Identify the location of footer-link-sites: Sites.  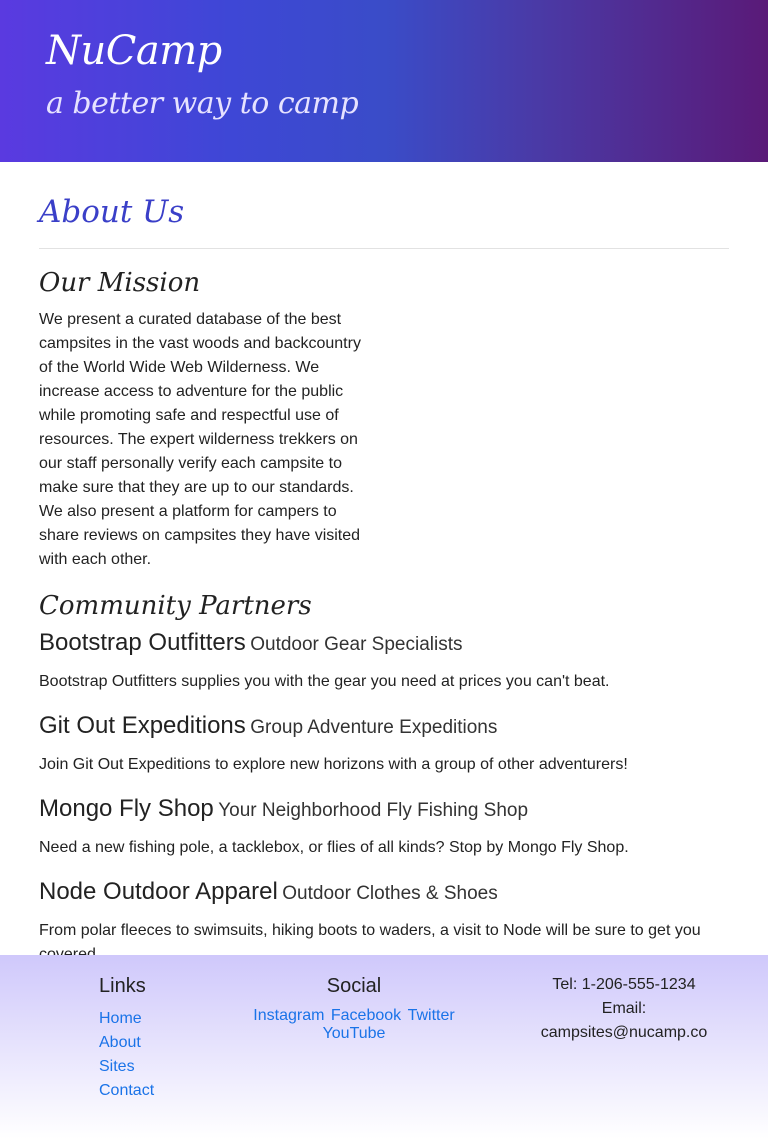
(117, 1066).